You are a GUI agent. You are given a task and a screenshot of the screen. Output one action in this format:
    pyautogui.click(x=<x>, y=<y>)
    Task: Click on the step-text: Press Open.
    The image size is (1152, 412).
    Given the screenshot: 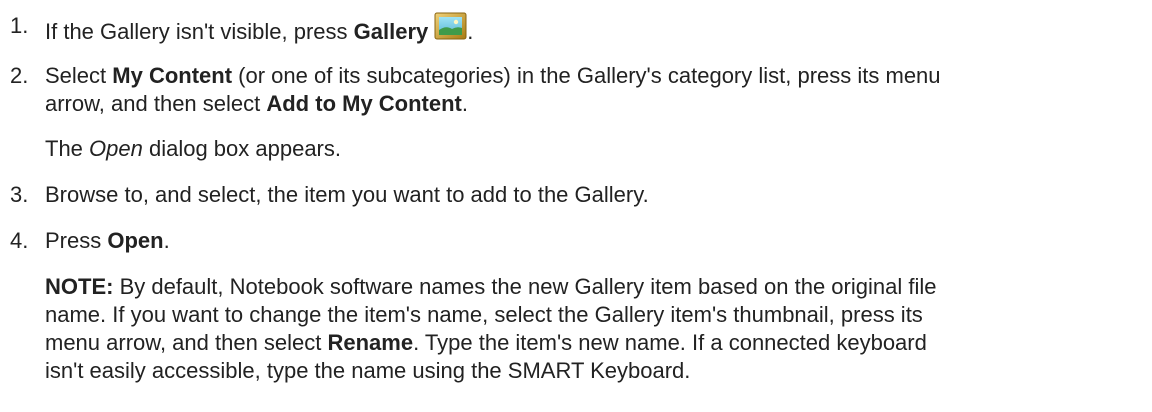 What is the action you would take?
    pyautogui.click(x=107, y=240)
    